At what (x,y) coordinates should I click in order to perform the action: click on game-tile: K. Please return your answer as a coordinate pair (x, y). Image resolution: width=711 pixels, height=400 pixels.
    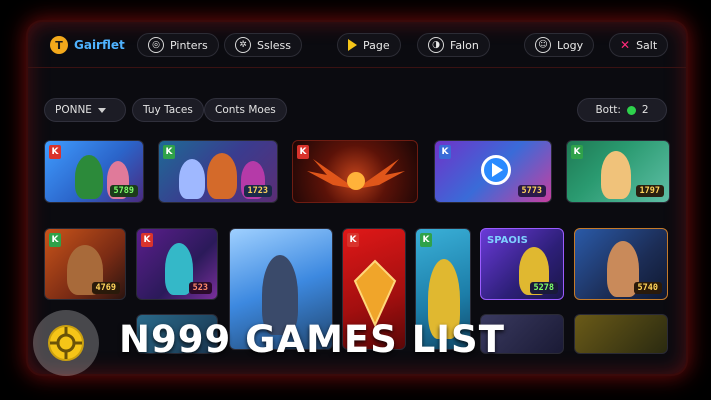
    Looking at the image, I should click on (355, 171).